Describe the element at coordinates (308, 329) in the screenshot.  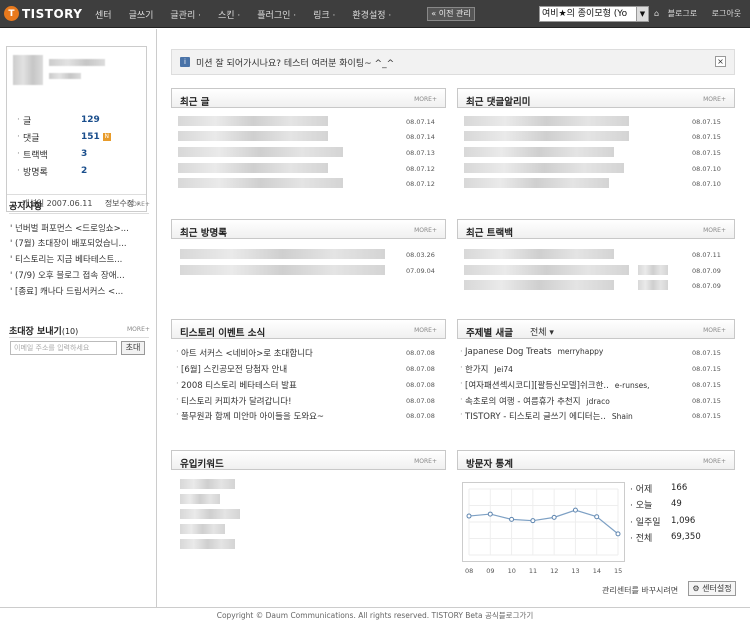
I see `events-panel: 티스토리 이벤트 소식 MORE+` at that location.